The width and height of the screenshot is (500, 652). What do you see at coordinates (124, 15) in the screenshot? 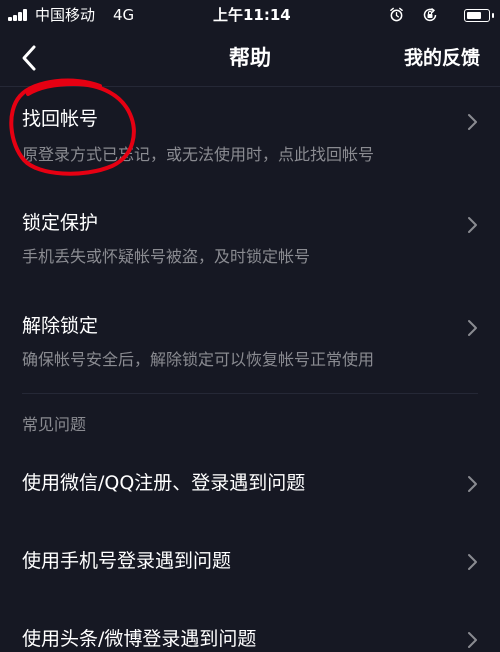
I see `network-type: 4G` at bounding box center [124, 15].